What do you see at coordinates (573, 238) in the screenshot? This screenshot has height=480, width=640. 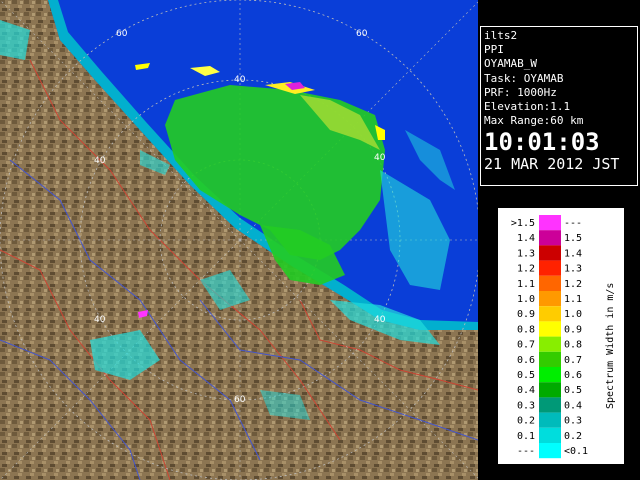 I see `legend-right-label: 1.5` at bounding box center [573, 238].